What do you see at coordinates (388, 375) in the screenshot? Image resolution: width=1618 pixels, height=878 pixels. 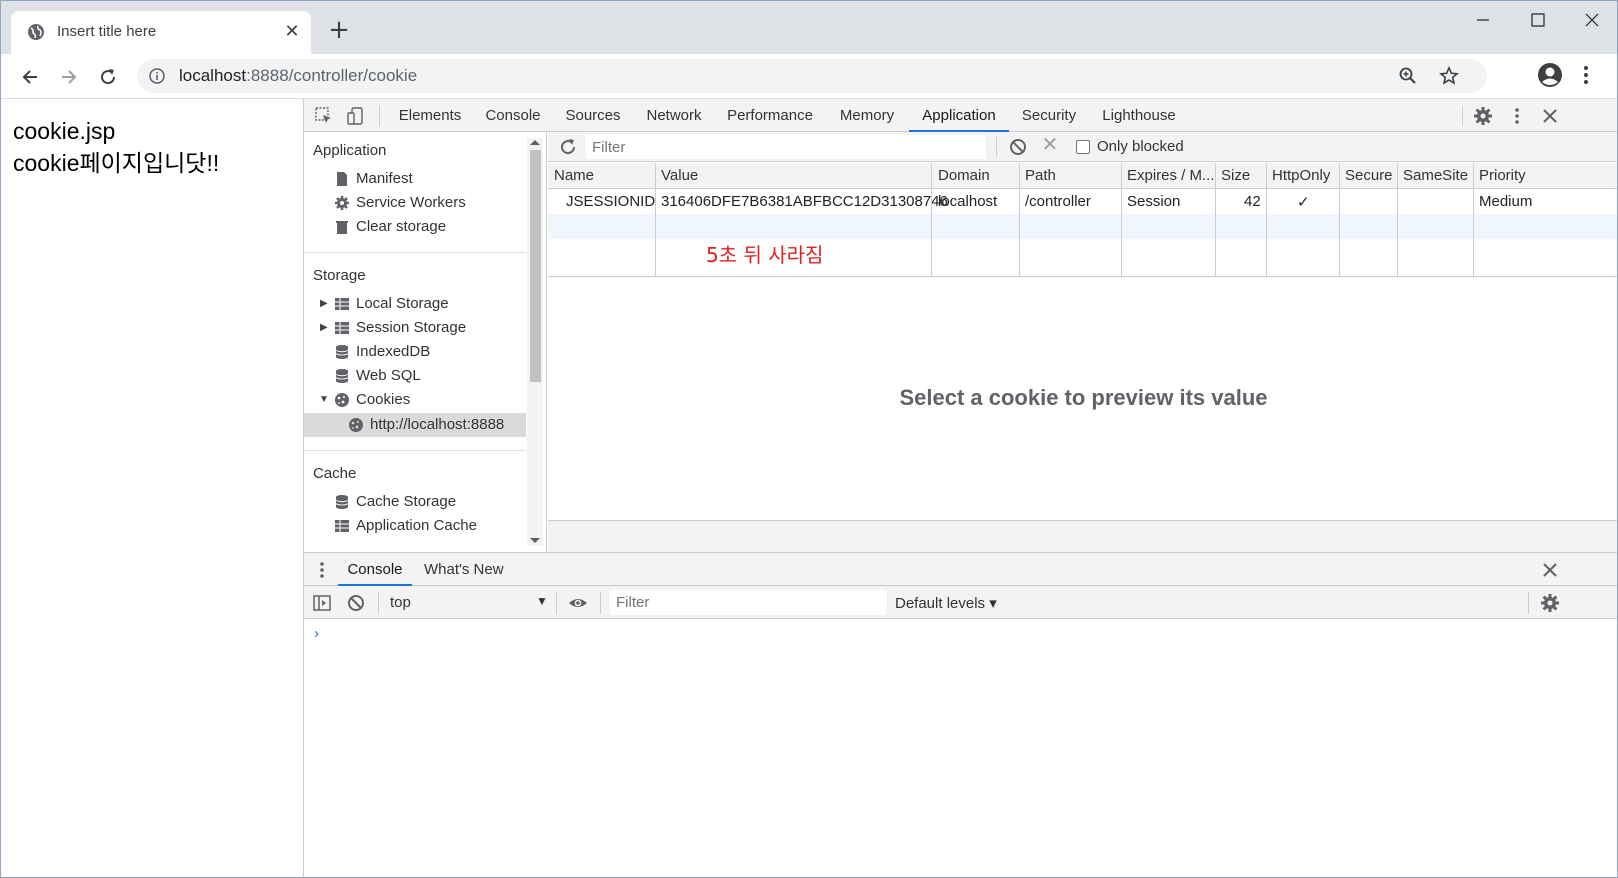 I see `sidebar-item-label: Web SQL` at bounding box center [388, 375].